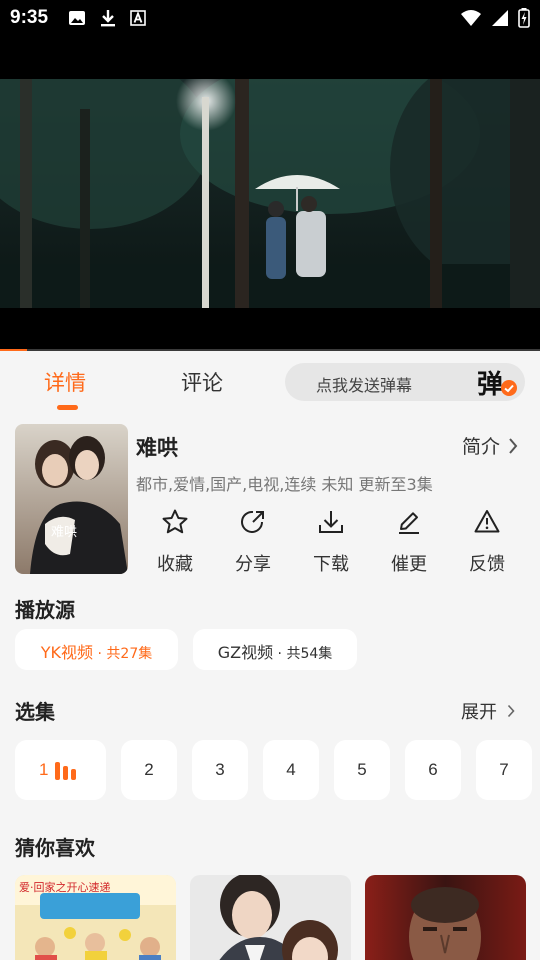 Image resolution: width=540 pixels, height=960 pixels. I want to click on episode-button: 2, so click(149, 770).